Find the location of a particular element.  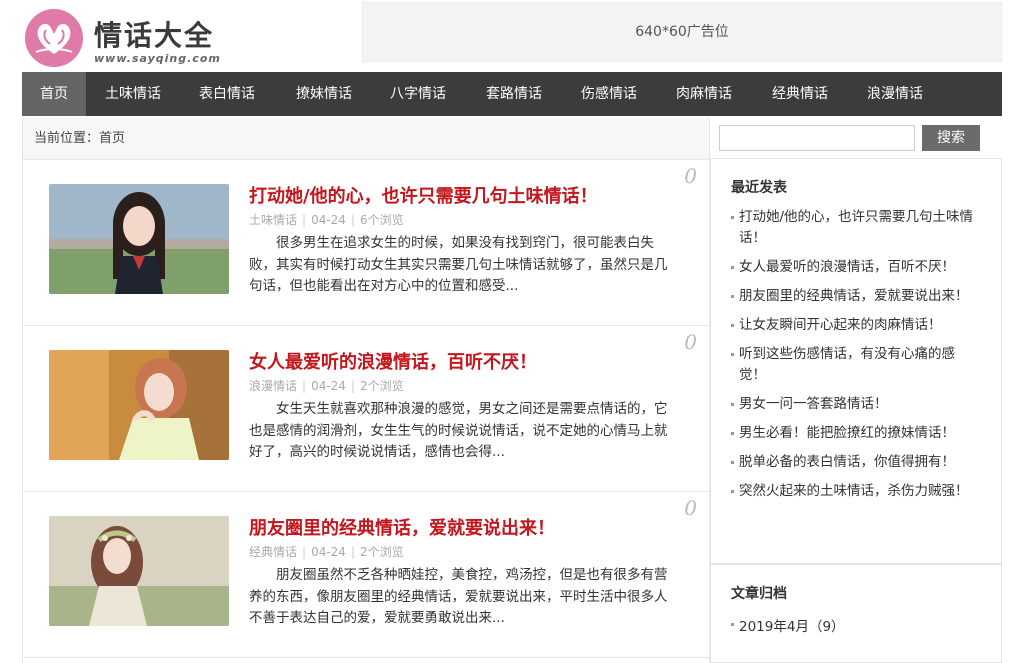

recent-post-link: 打动她/他的心，也许只需要几句土味情话！ is located at coordinates (856, 228).